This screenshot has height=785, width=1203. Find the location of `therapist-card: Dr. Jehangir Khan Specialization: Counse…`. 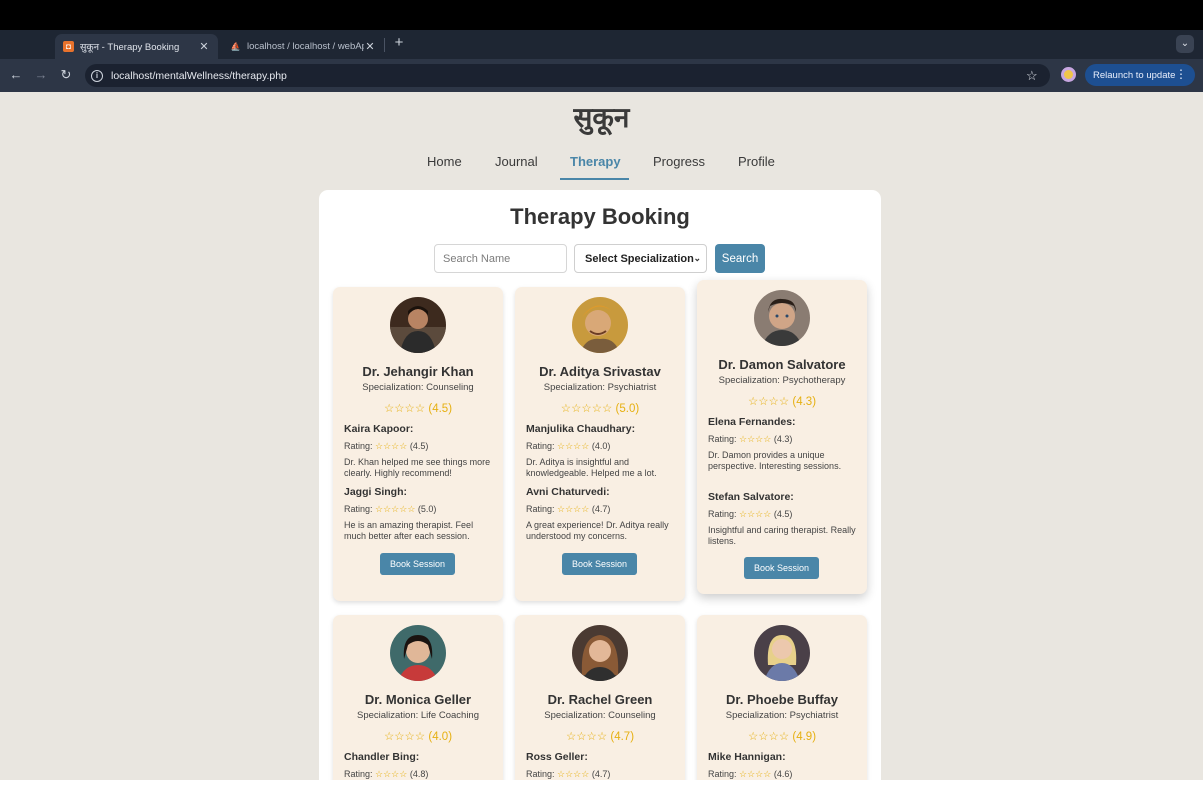

therapist-card: Dr. Jehangir Khan Specialization: Counse… is located at coordinates (418, 444).